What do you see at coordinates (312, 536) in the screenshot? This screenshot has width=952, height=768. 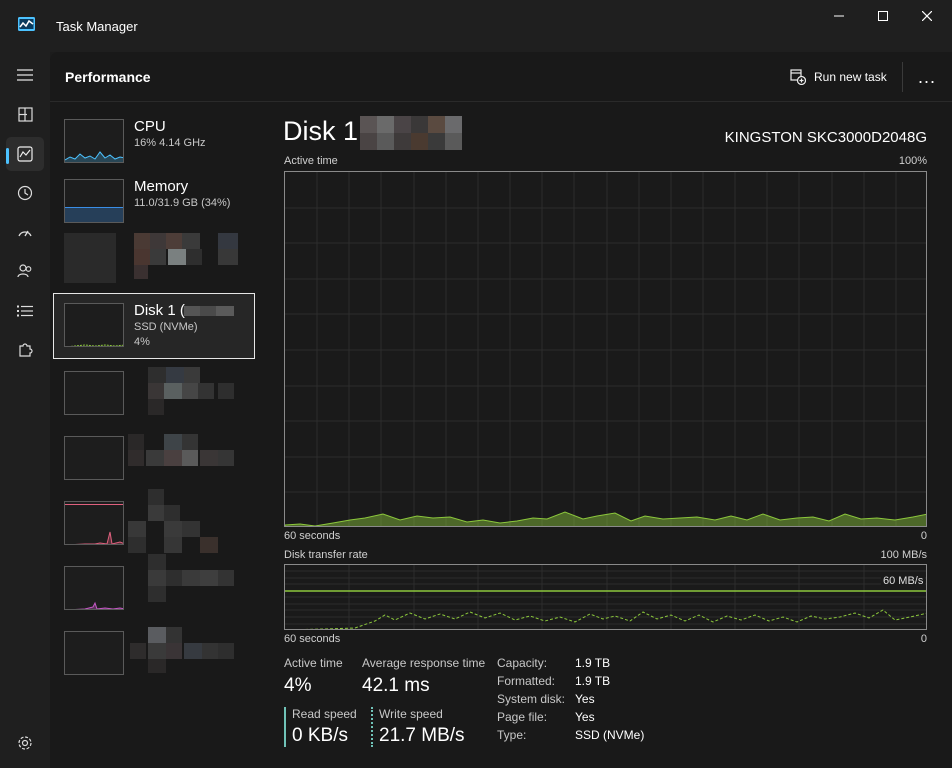 I see `active-time-graph-xlabel: 60 seconds` at bounding box center [312, 536].